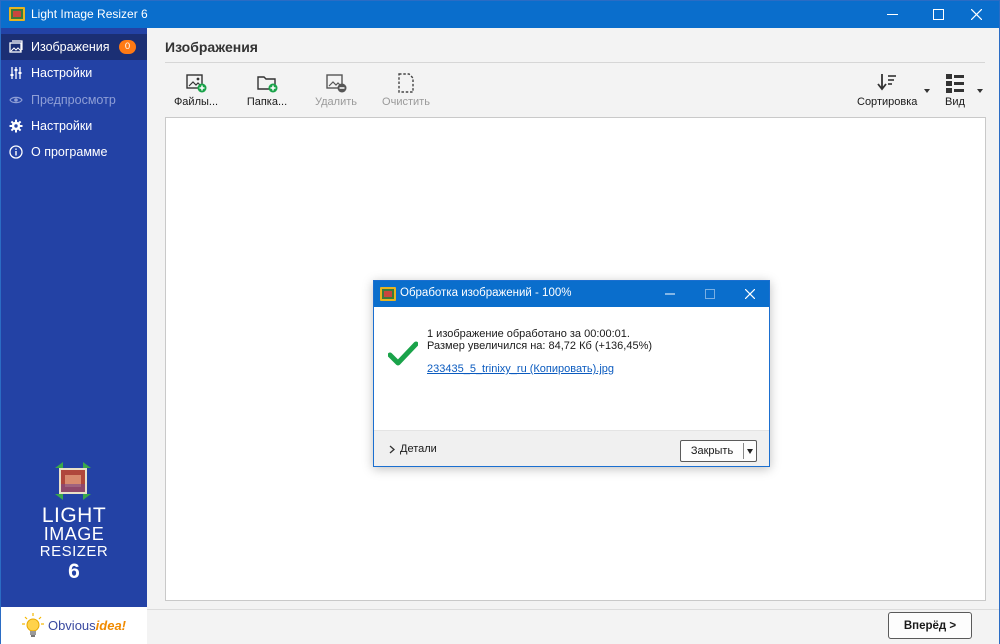  I want to click on clear-label: Очистить, so click(406, 102).